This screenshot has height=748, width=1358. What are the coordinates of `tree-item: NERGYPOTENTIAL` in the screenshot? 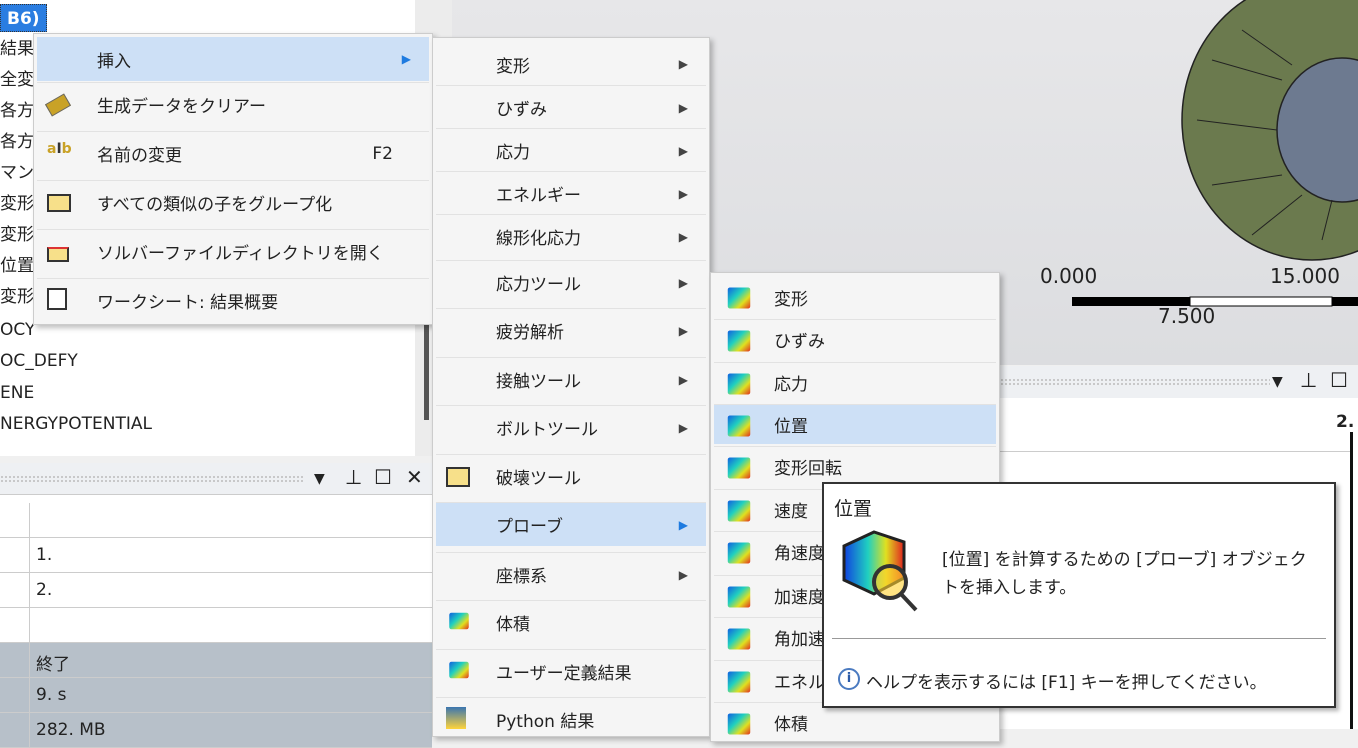 It's located at (76, 424).